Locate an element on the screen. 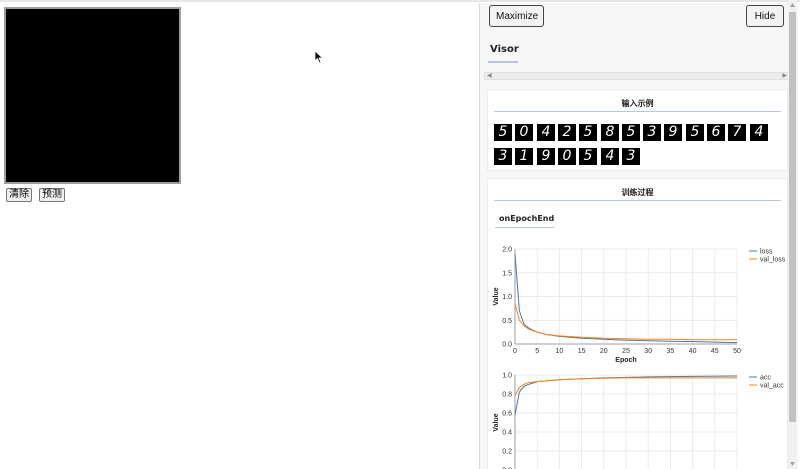 This screenshot has width=800, height=469. y-tick-label: 0.6 is located at coordinates (507, 414).